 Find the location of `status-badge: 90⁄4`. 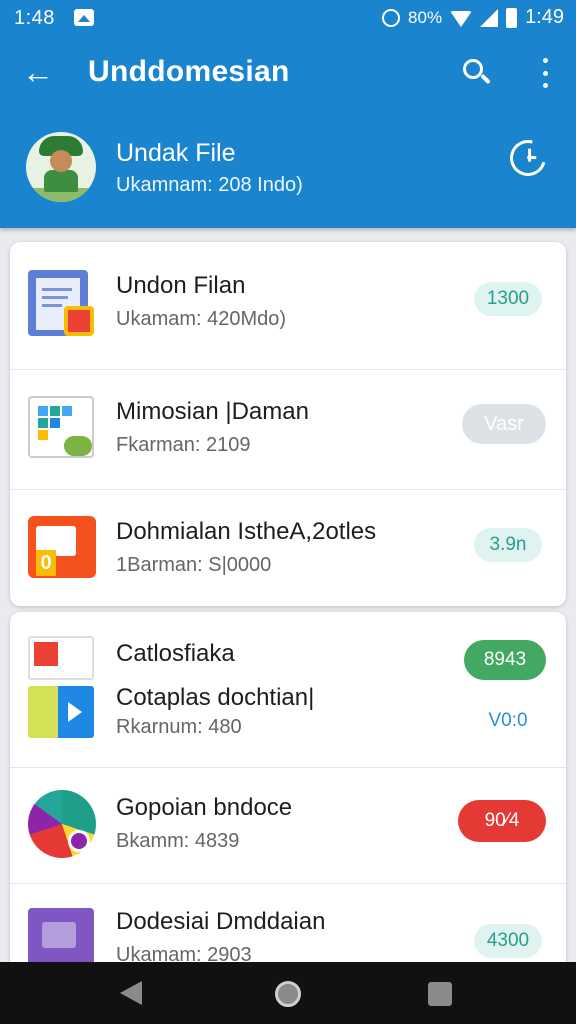

status-badge: 90⁄4 is located at coordinates (502, 821).